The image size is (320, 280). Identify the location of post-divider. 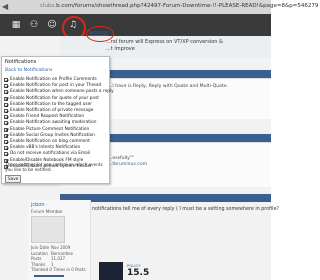
(165, 198).